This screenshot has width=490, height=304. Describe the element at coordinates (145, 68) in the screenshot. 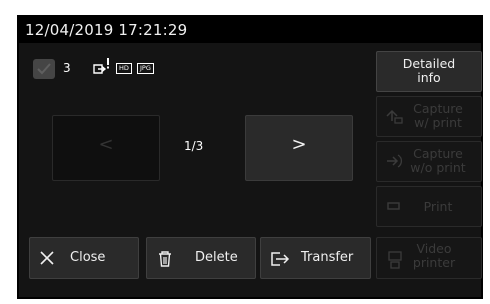

I see `jpg-badge: JPG` at that location.